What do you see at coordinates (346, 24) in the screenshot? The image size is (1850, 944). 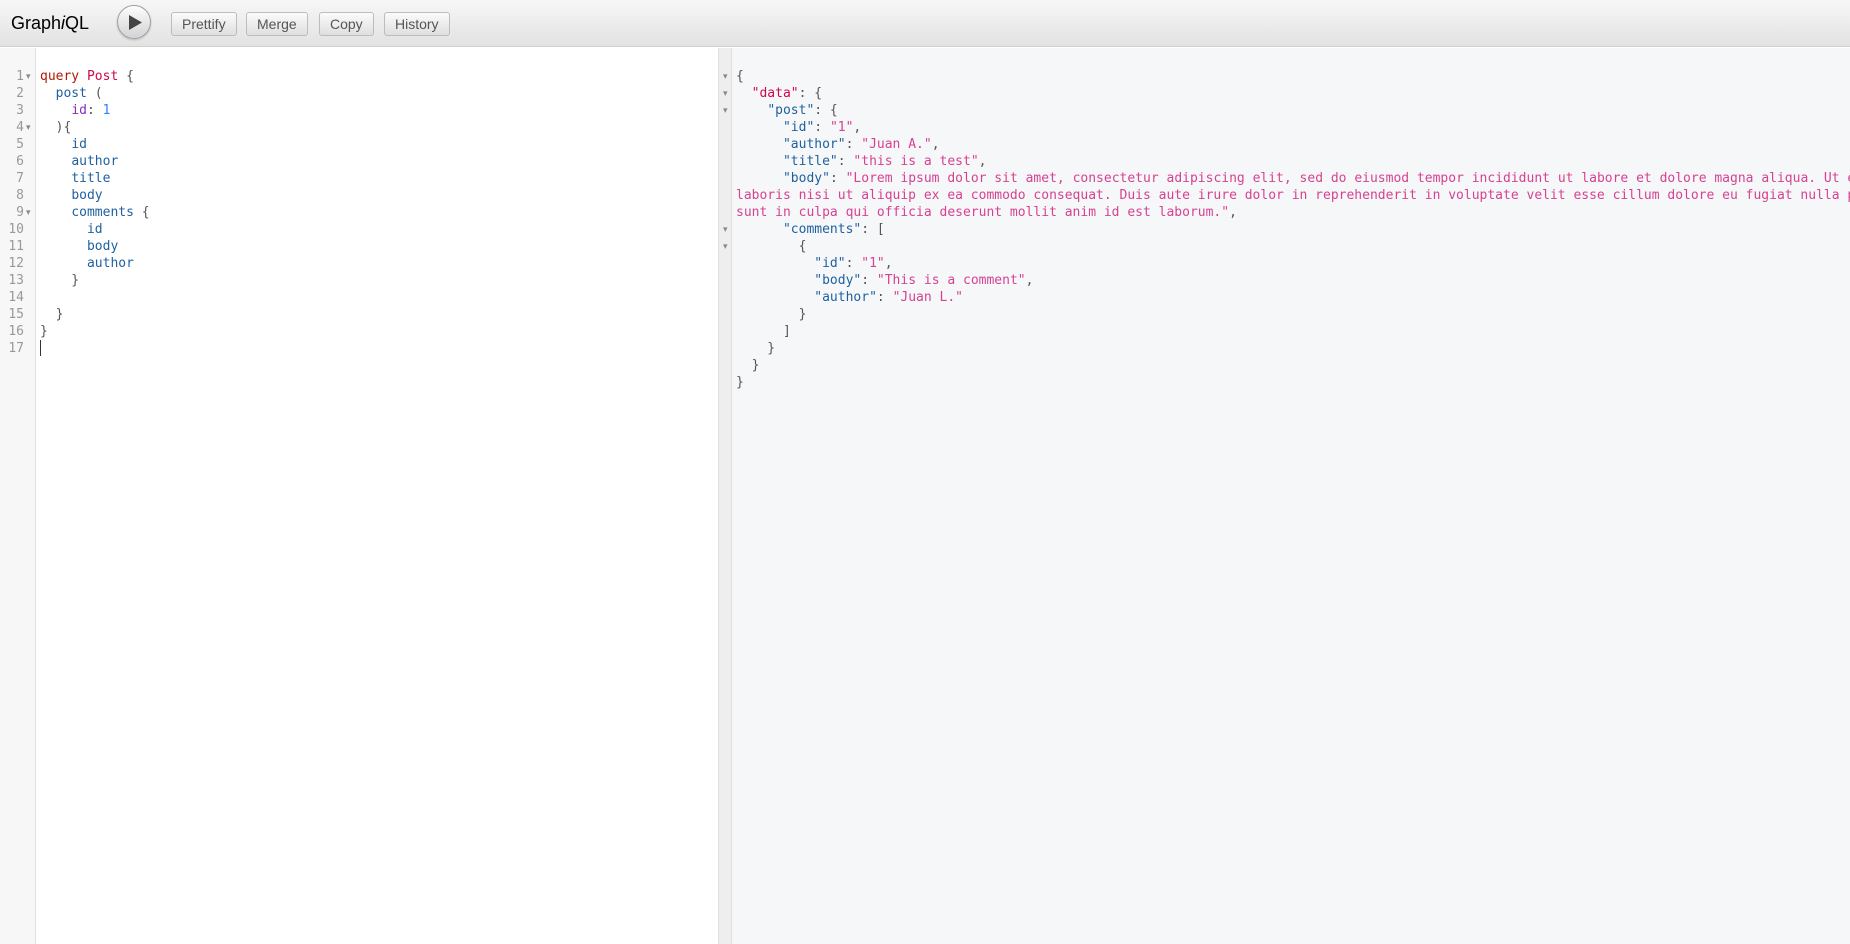 I see `copy-button: Copy` at bounding box center [346, 24].